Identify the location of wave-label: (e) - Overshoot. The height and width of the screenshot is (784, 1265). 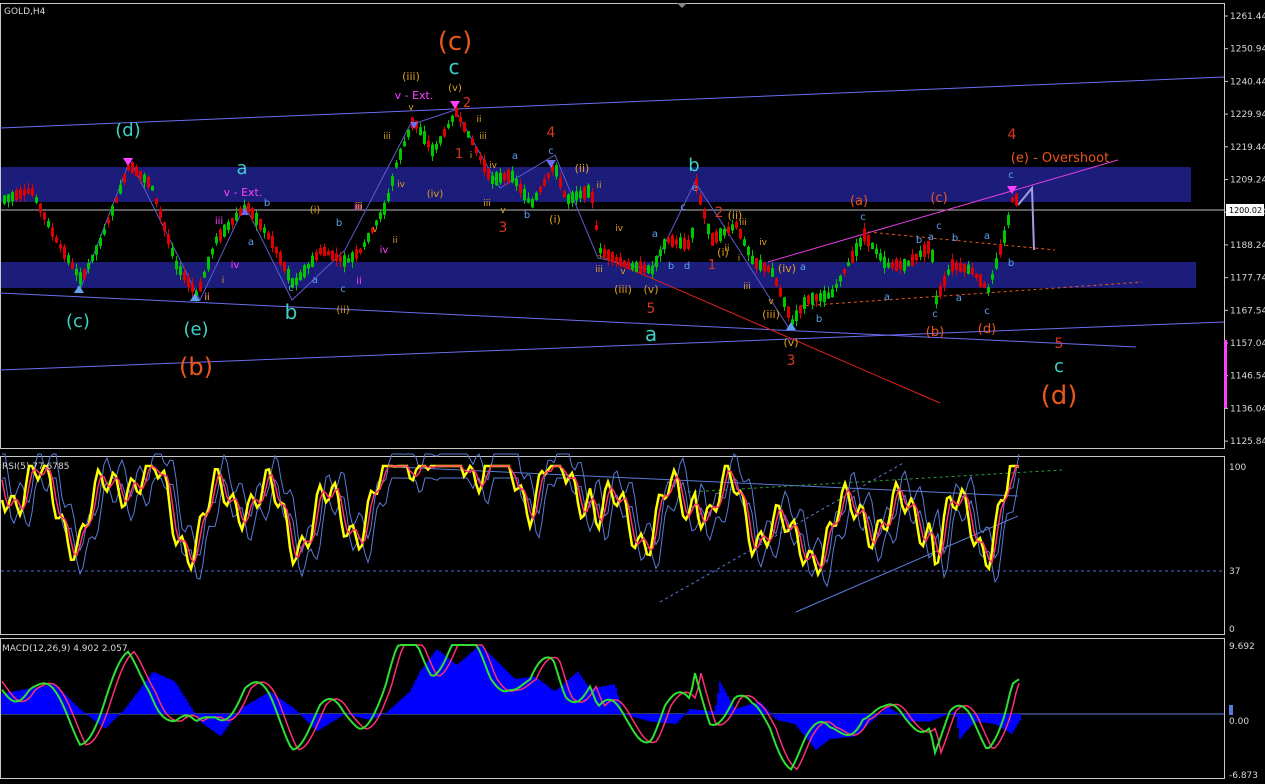
(1060, 158).